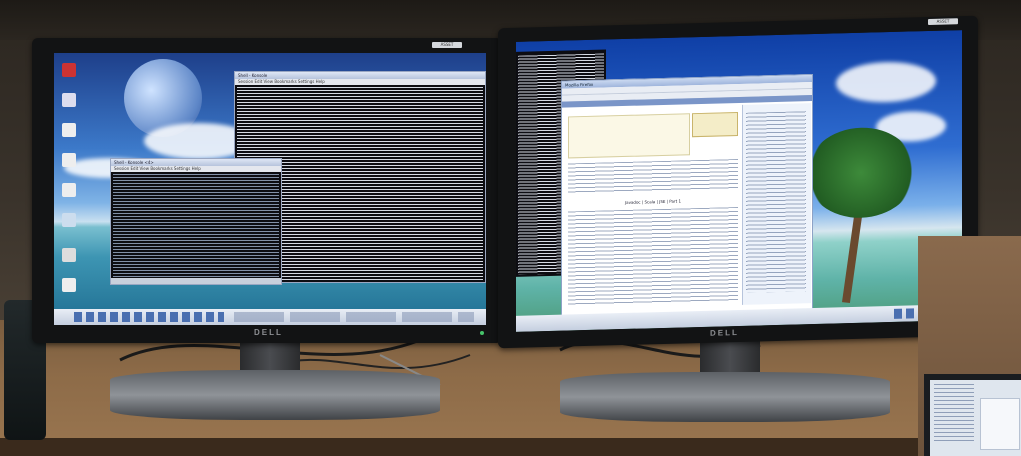 The height and width of the screenshot is (456, 1021). Describe the element at coordinates (725, 397) in the screenshot. I see `right-monitor-stand-base` at that location.